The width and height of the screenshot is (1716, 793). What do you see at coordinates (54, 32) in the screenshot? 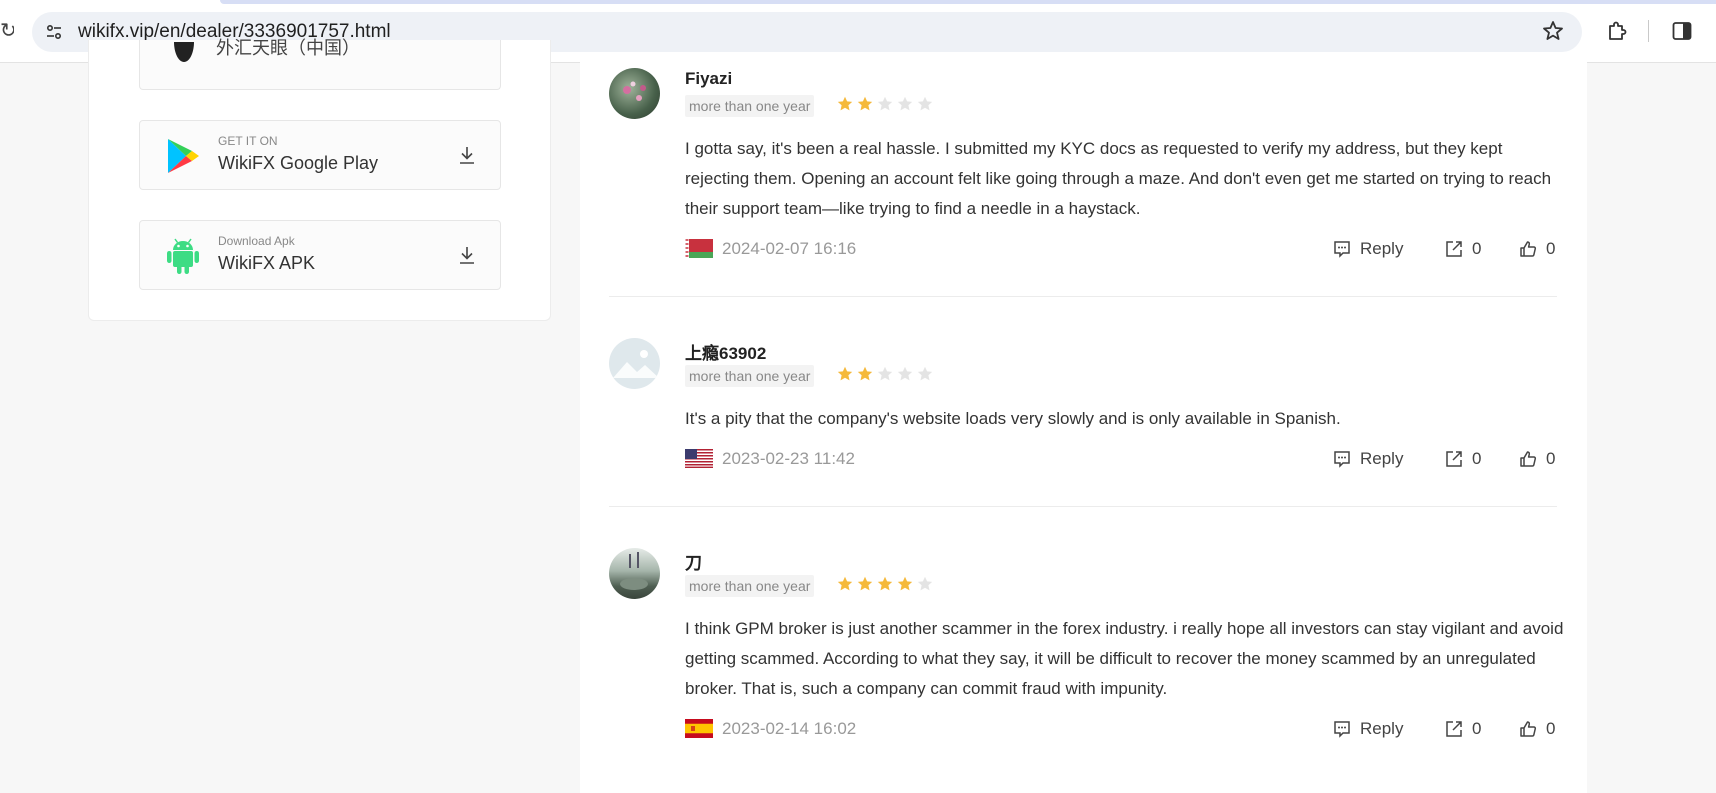
I see `site-info-icon` at bounding box center [54, 32].